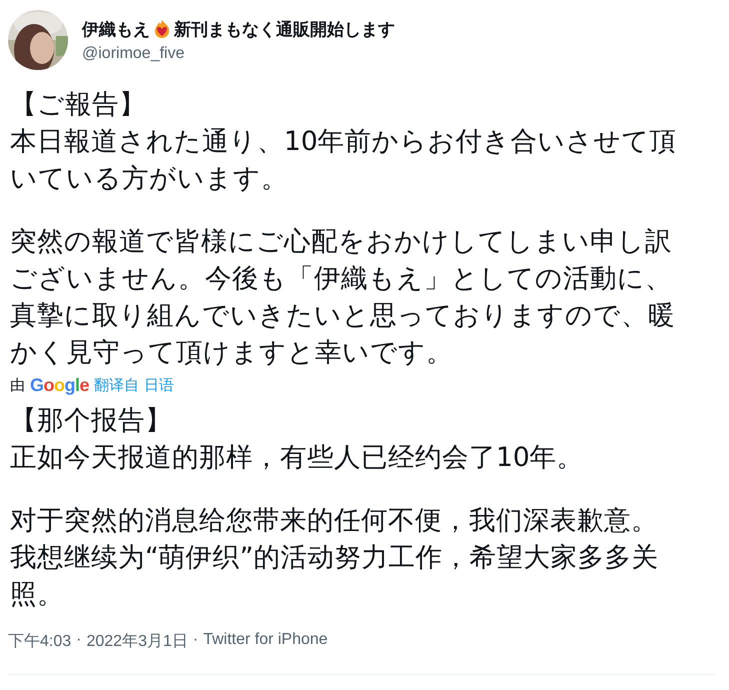  What do you see at coordinates (40, 641) in the screenshot?
I see `tweet-time: 下午4:03` at bounding box center [40, 641].